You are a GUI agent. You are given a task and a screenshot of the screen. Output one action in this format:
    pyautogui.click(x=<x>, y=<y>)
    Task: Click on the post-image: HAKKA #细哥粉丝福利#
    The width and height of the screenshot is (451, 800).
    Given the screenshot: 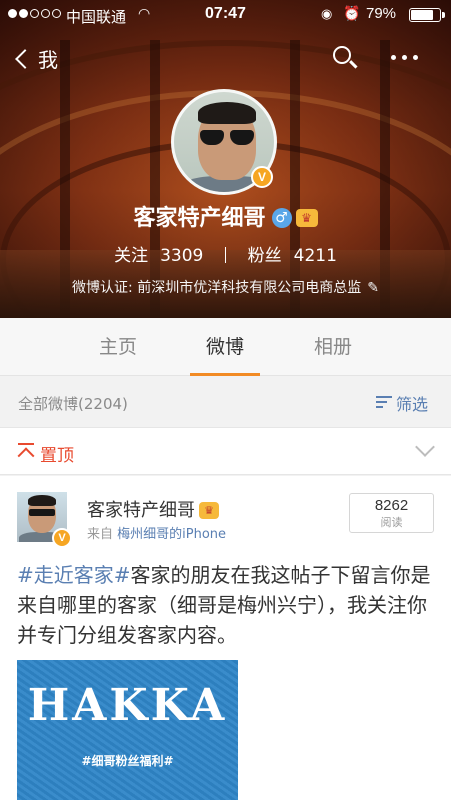 What is the action you would take?
    pyautogui.click(x=127, y=730)
    